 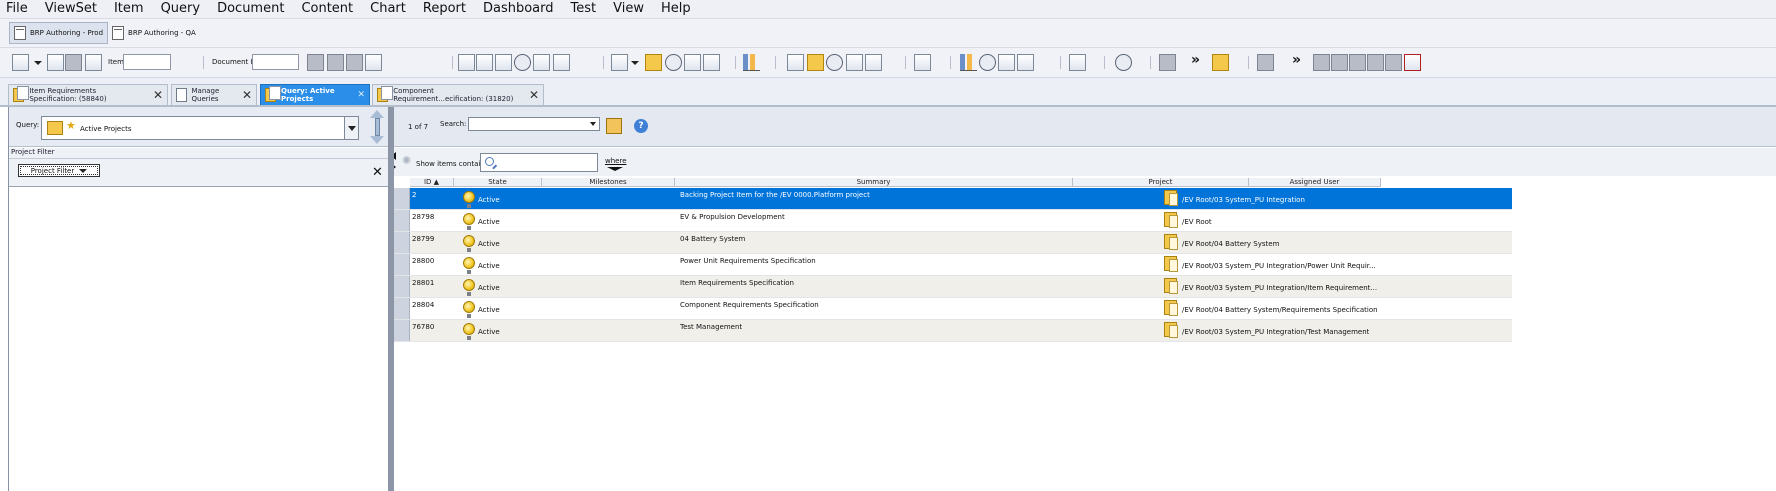 What do you see at coordinates (584, 8) in the screenshot?
I see `menu-test: Test` at bounding box center [584, 8].